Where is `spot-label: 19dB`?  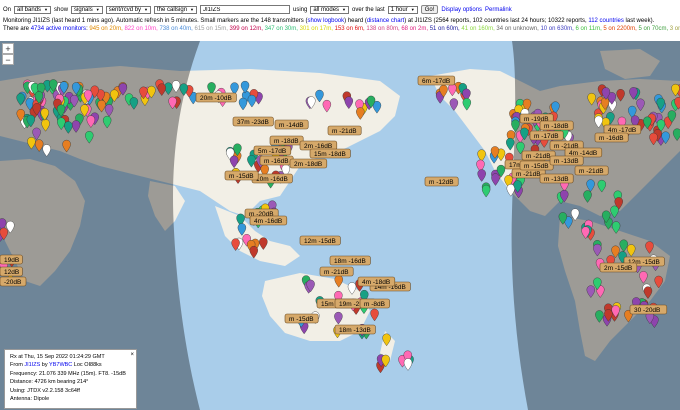
spot-label: 19dB is located at coordinates (11, 259).